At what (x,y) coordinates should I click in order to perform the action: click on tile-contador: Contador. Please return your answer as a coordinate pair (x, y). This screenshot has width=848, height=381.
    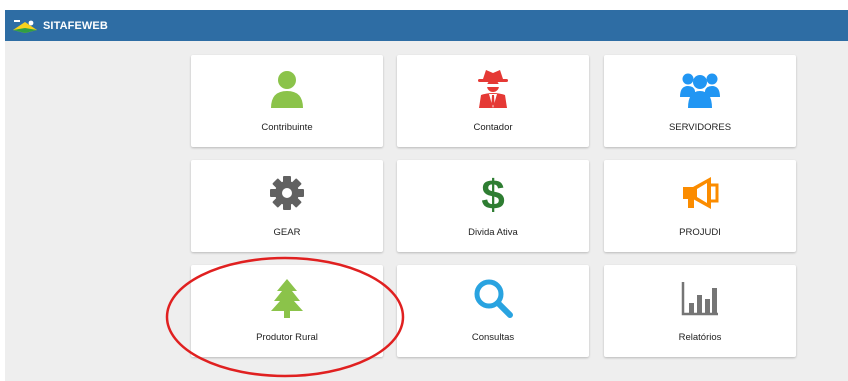
    Looking at the image, I should click on (493, 101).